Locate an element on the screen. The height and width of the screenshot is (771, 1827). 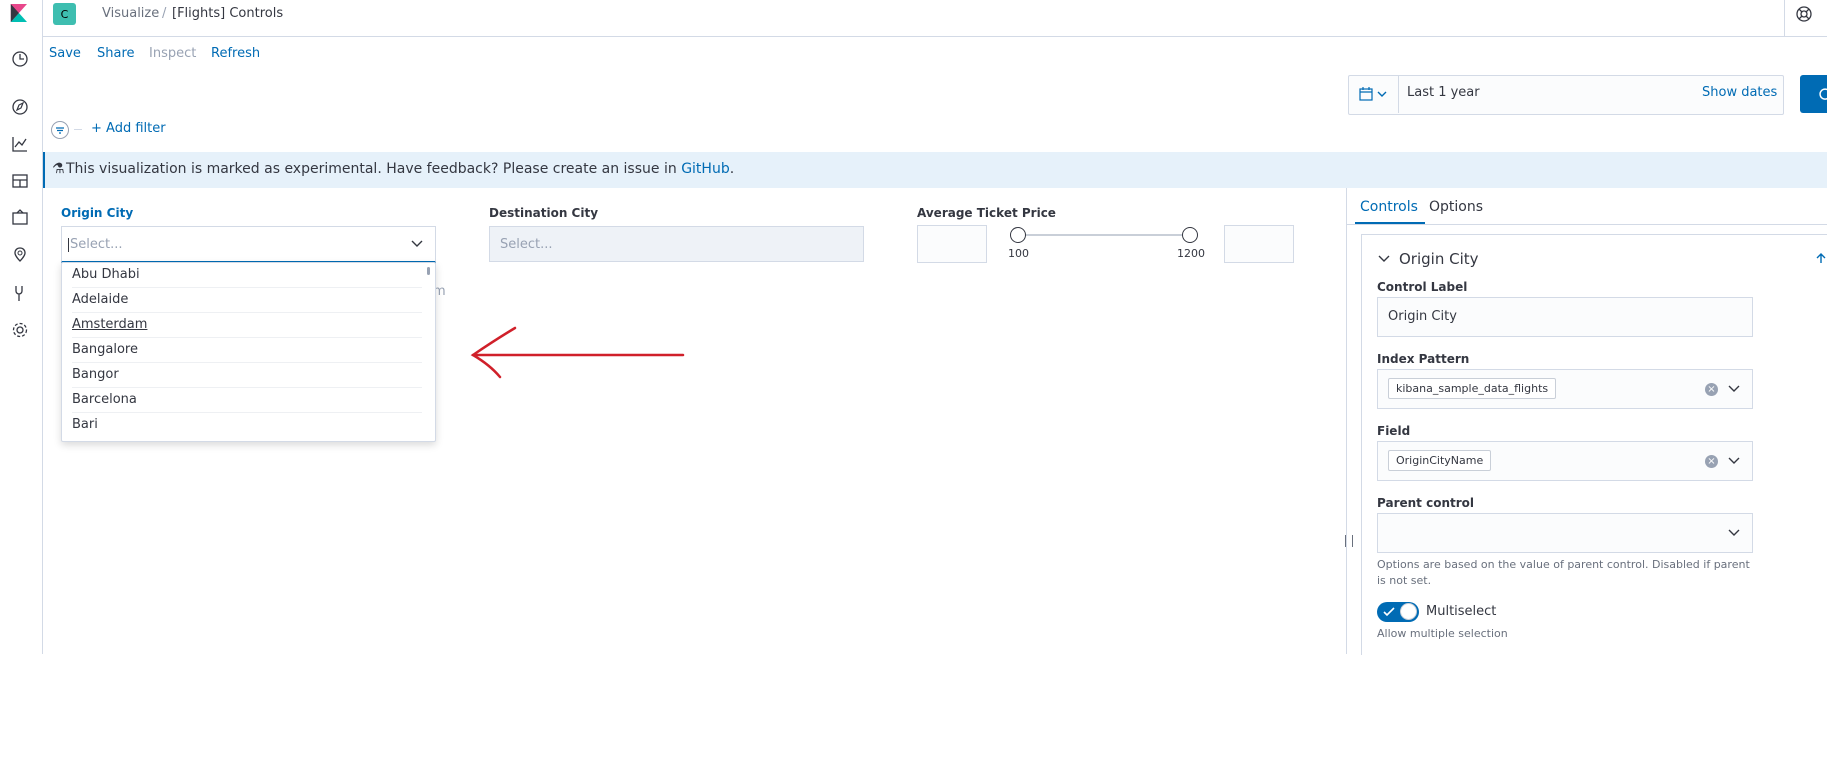
save-button: Save is located at coordinates (65, 53).